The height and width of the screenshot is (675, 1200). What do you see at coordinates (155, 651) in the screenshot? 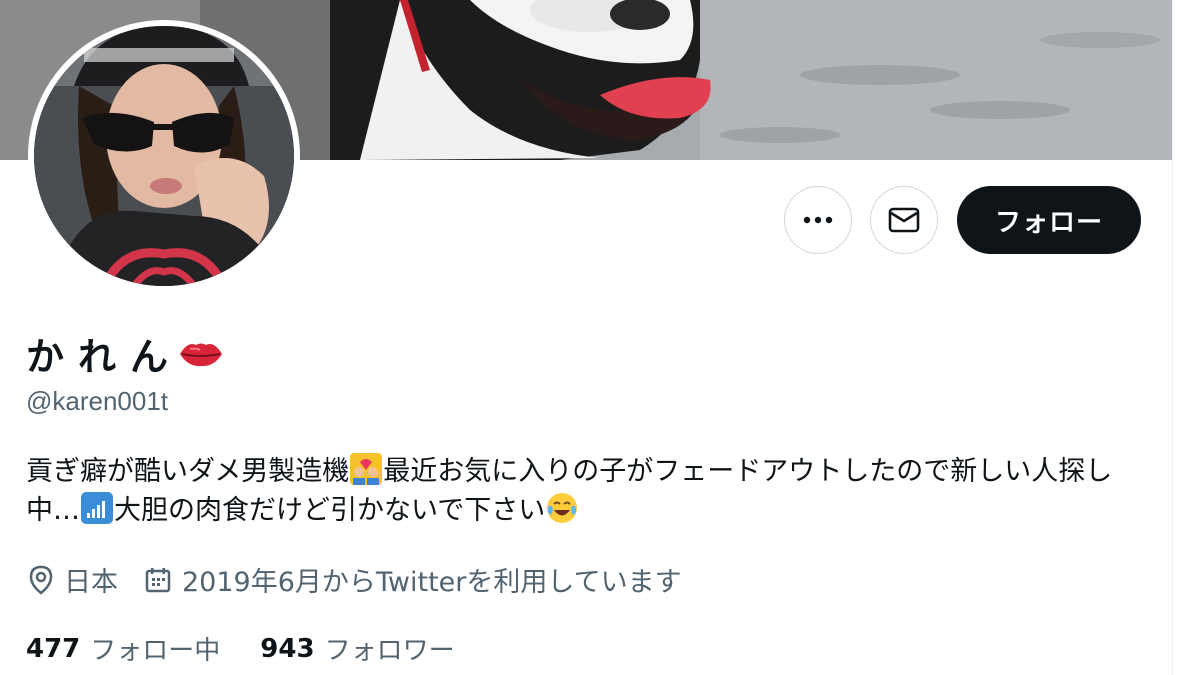
I see `following-label: フォロー中` at bounding box center [155, 651].